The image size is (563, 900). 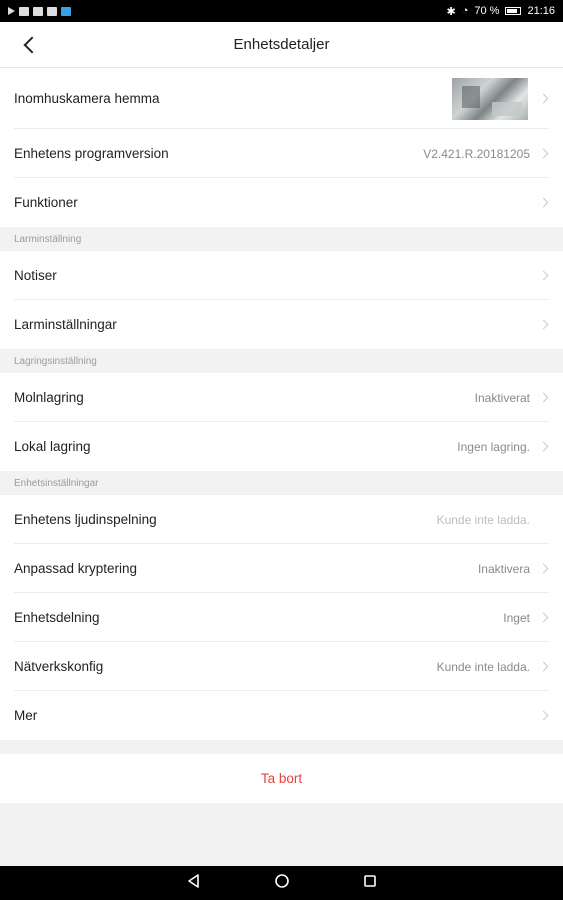 I want to click on spacer, so click(x=281, y=747).